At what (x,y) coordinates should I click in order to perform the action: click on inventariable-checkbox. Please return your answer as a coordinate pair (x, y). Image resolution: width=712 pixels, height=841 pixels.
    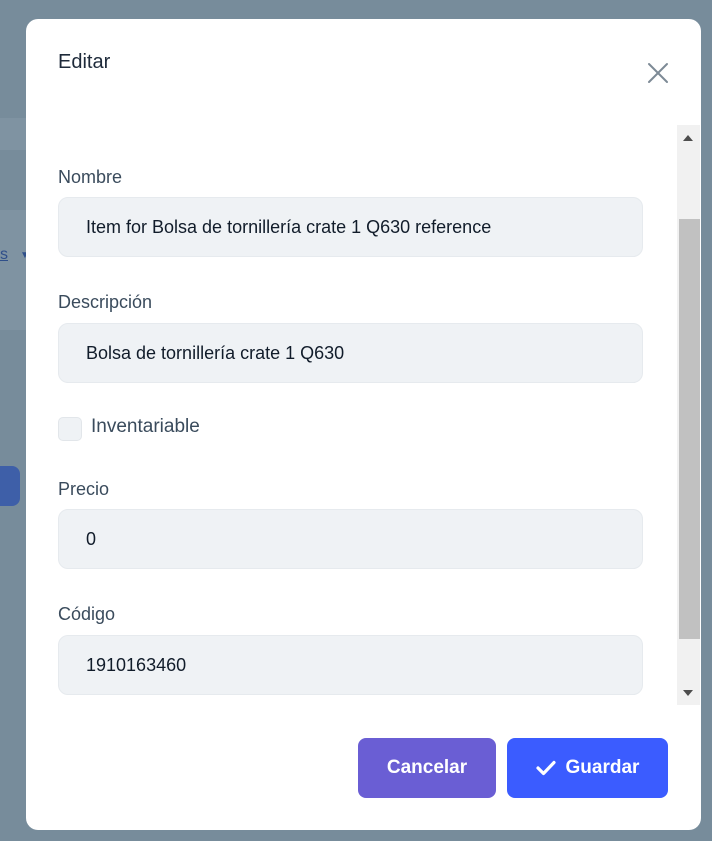
    Looking at the image, I should click on (70, 429).